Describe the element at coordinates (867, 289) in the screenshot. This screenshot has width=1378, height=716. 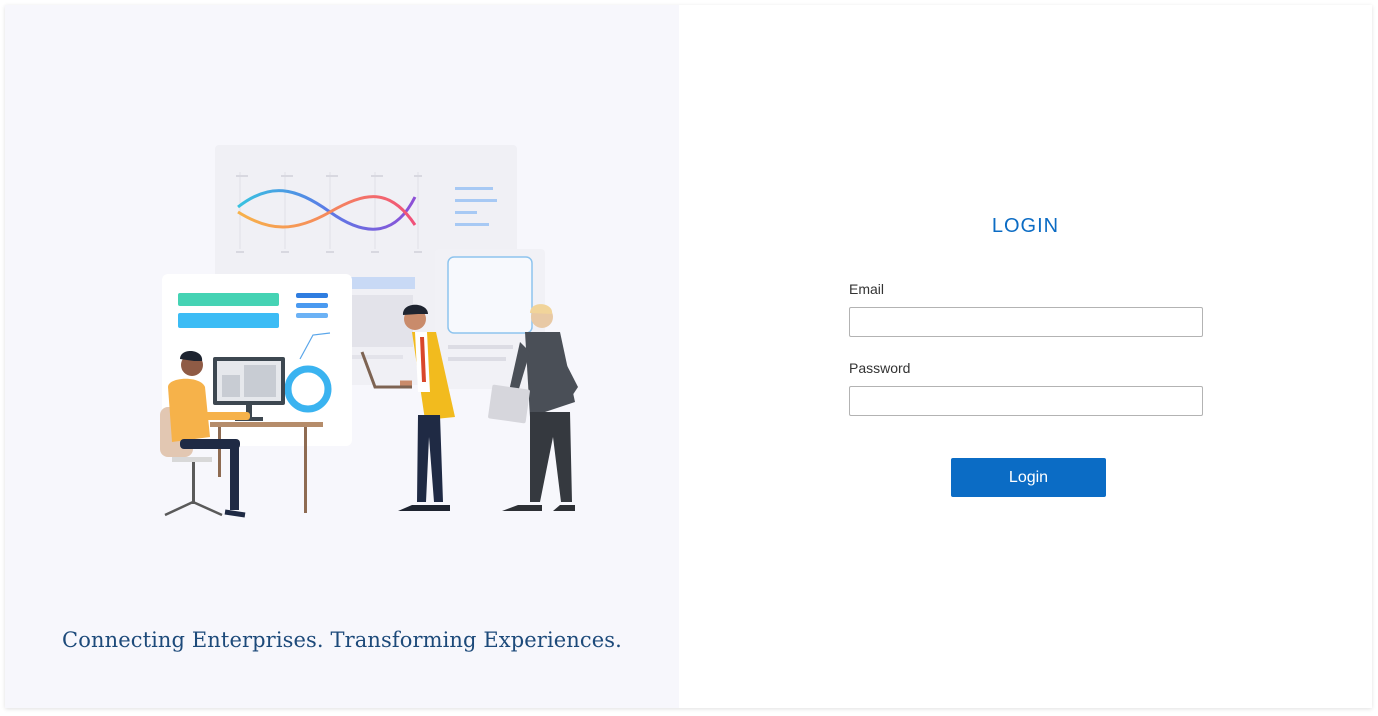
I see `email-label: Email` at that location.